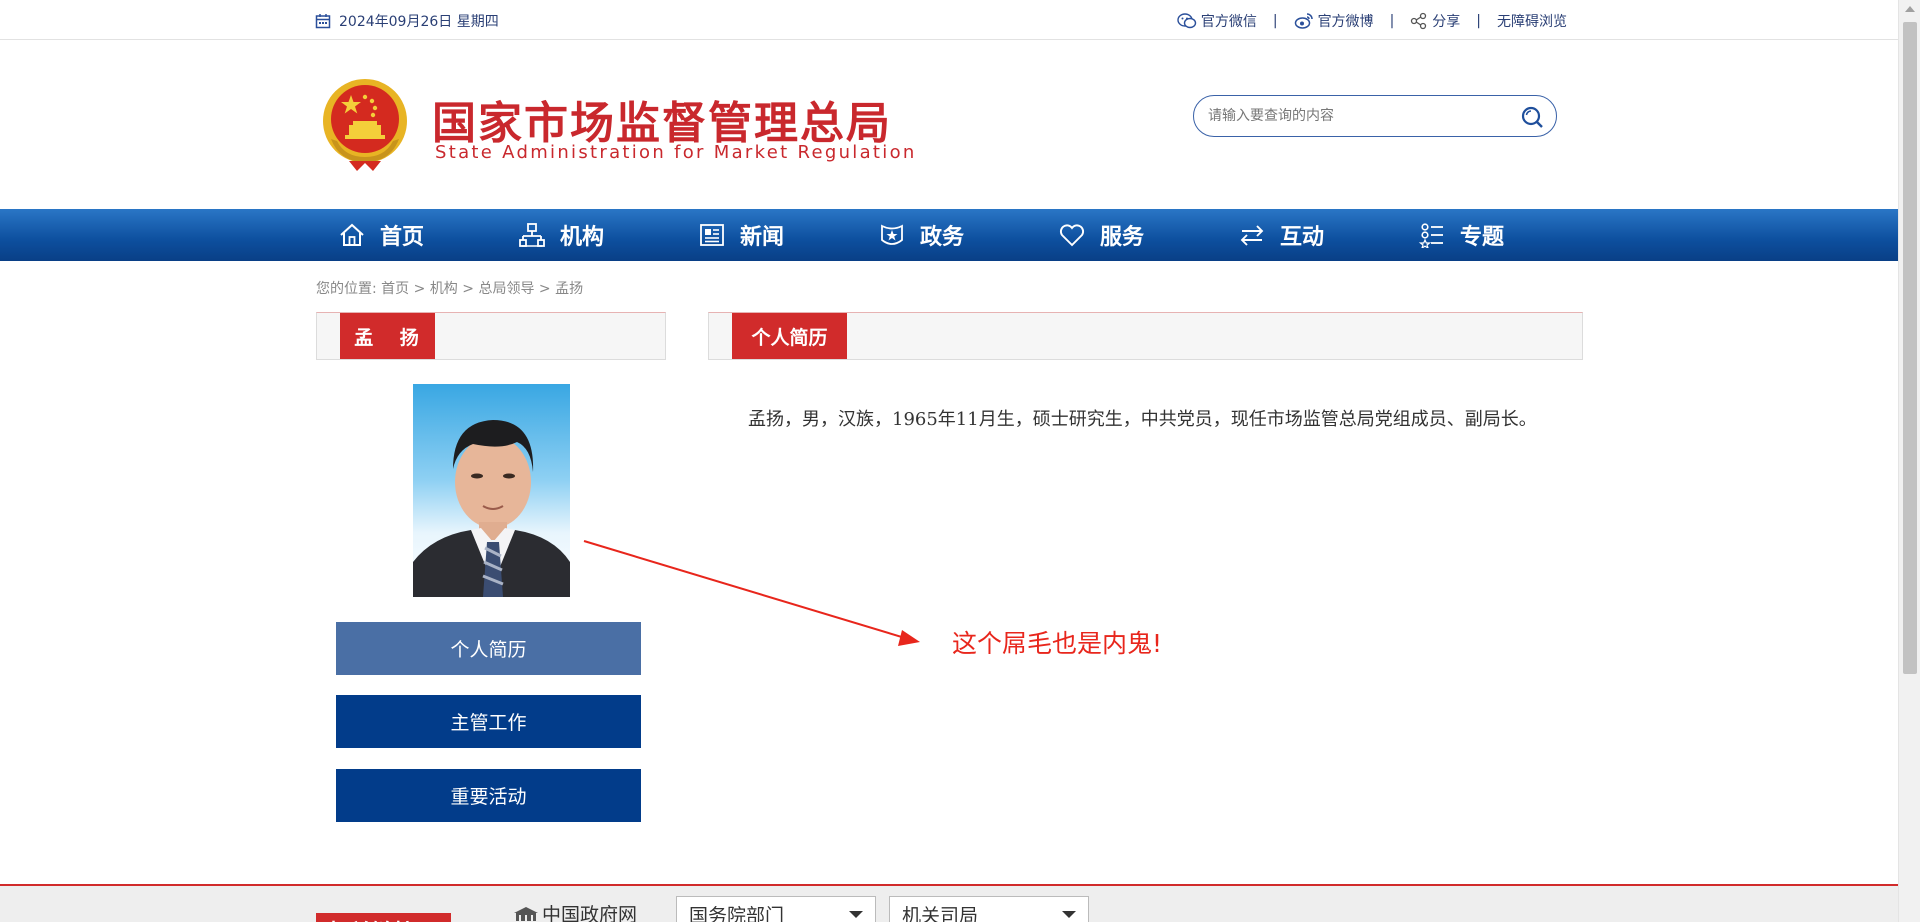  I want to click on accessibility-link: 无障碍浏览, so click(1532, 21).